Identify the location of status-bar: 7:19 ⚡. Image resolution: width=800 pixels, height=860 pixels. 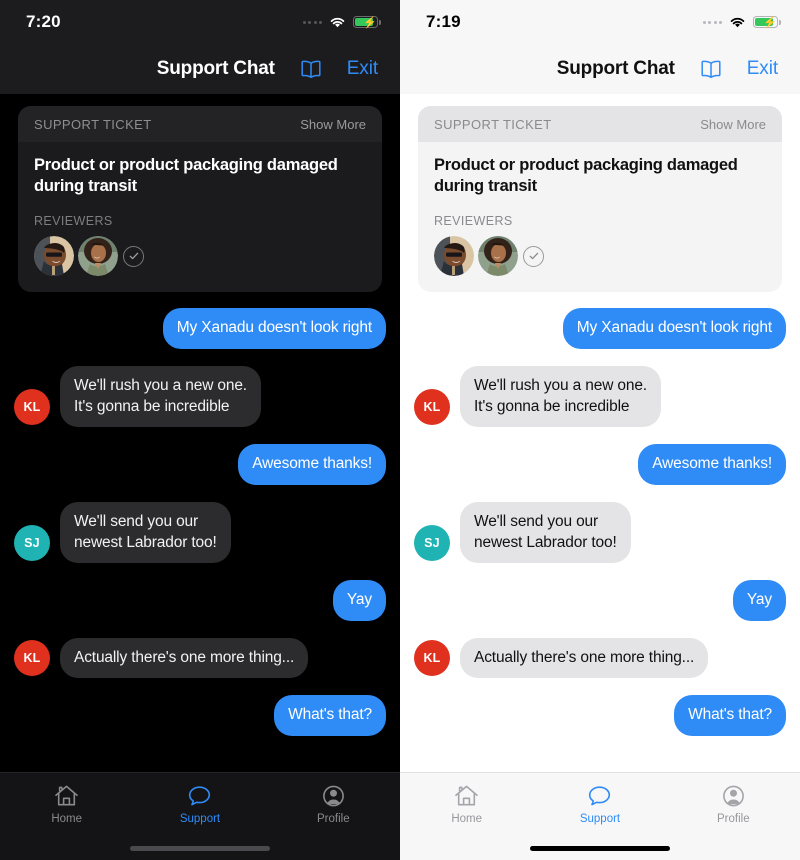
(600, 22).